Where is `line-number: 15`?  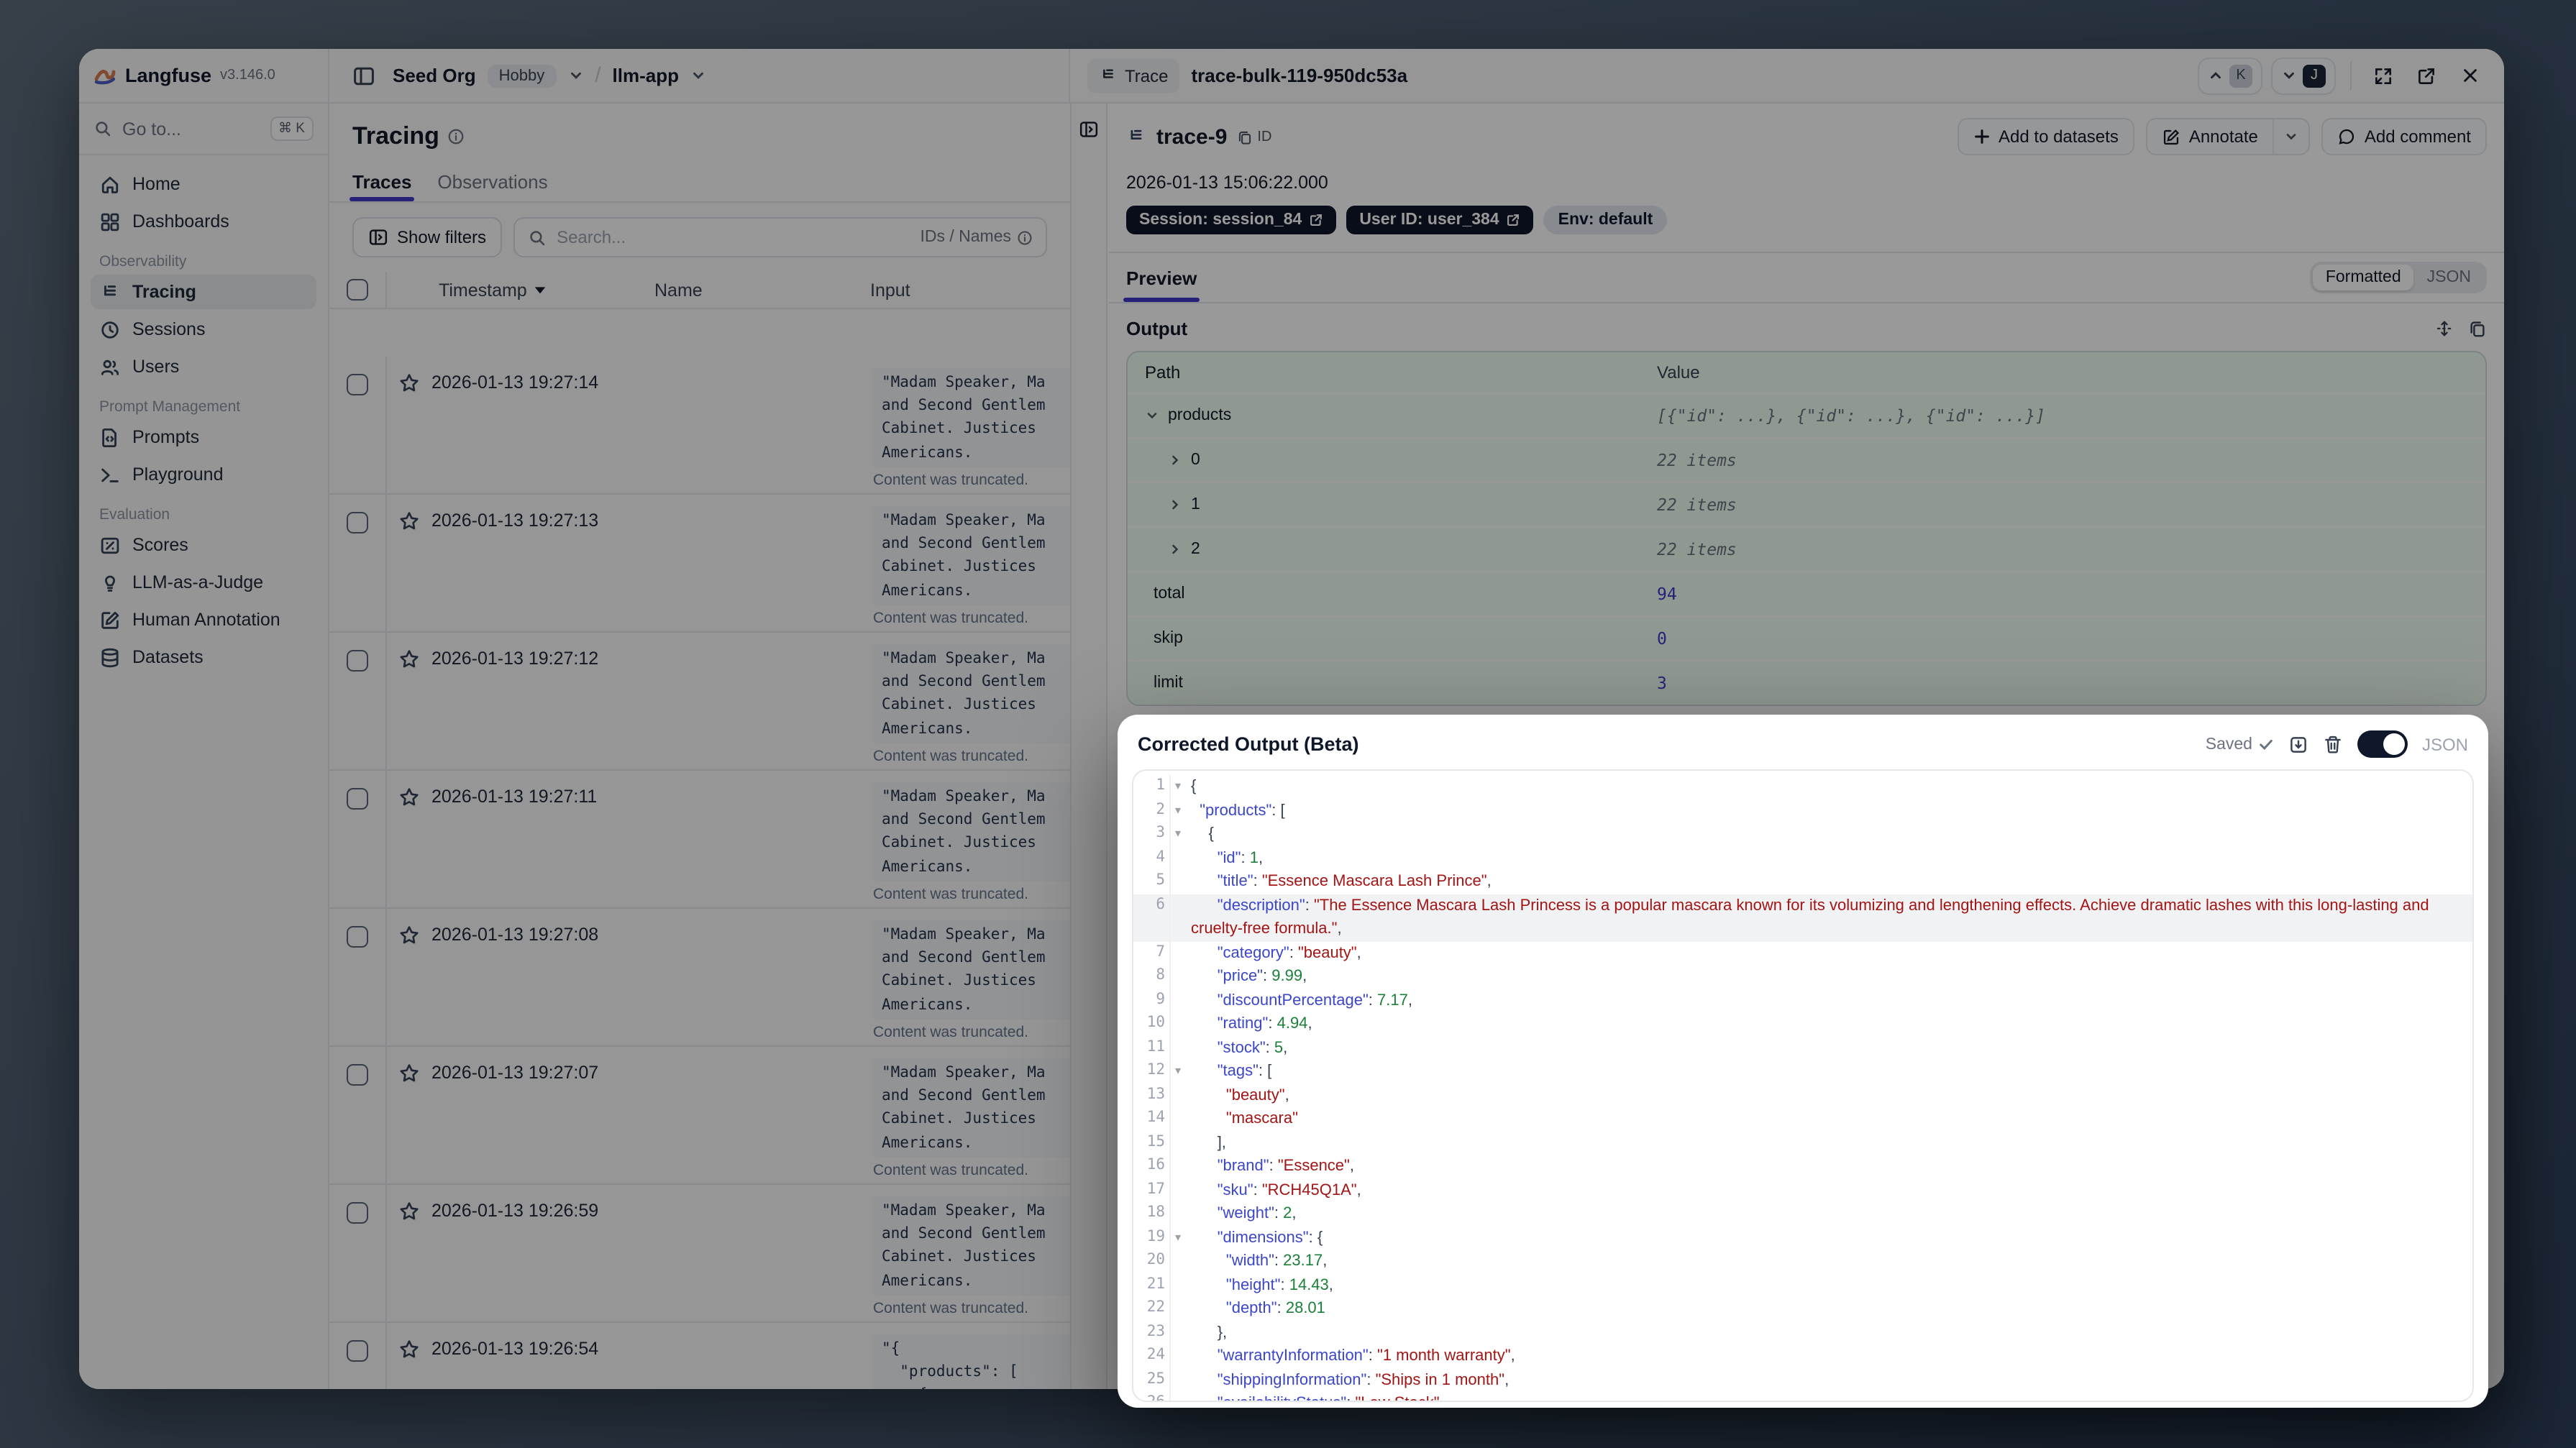
line-number: 15 is located at coordinates (1152, 1143).